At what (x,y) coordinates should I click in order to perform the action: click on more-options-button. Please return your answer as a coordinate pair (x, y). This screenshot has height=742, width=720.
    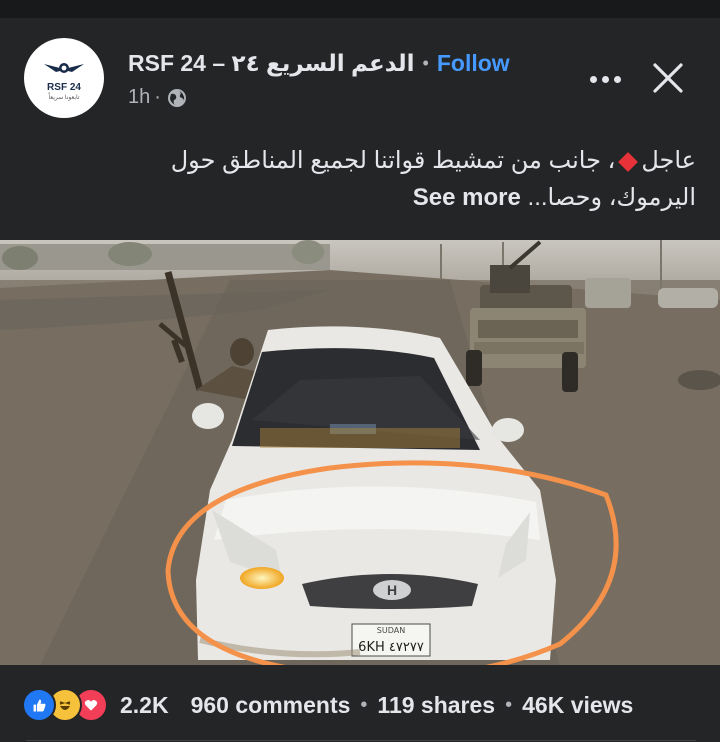
    Looking at the image, I should click on (605, 79).